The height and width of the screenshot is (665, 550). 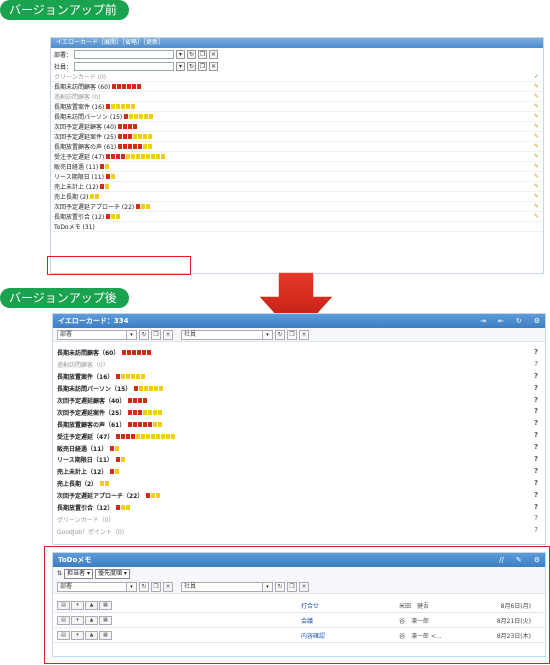 What do you see at coordinates (297, 137) in the screenshot?
I see `old-list-item: 次回予定遅延案件 (25) ✎` at bounding box center [297, 137].